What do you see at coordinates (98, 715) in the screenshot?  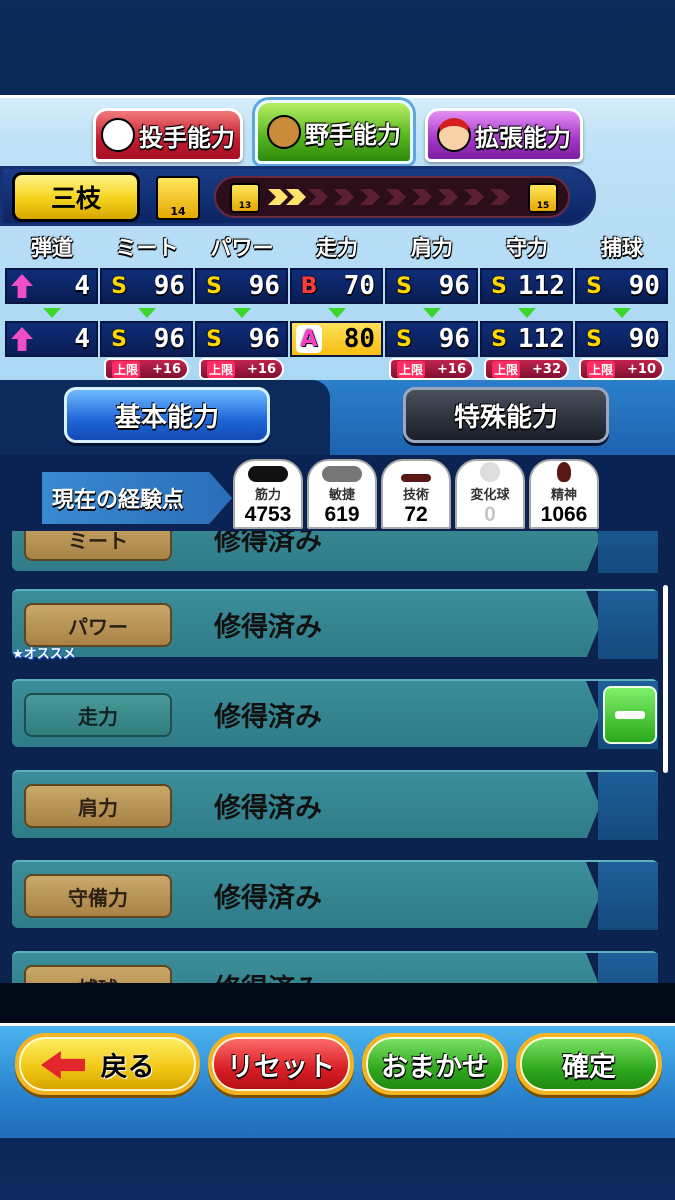 I see `skill-name-button: 走力` at bounding box center [98, 715].